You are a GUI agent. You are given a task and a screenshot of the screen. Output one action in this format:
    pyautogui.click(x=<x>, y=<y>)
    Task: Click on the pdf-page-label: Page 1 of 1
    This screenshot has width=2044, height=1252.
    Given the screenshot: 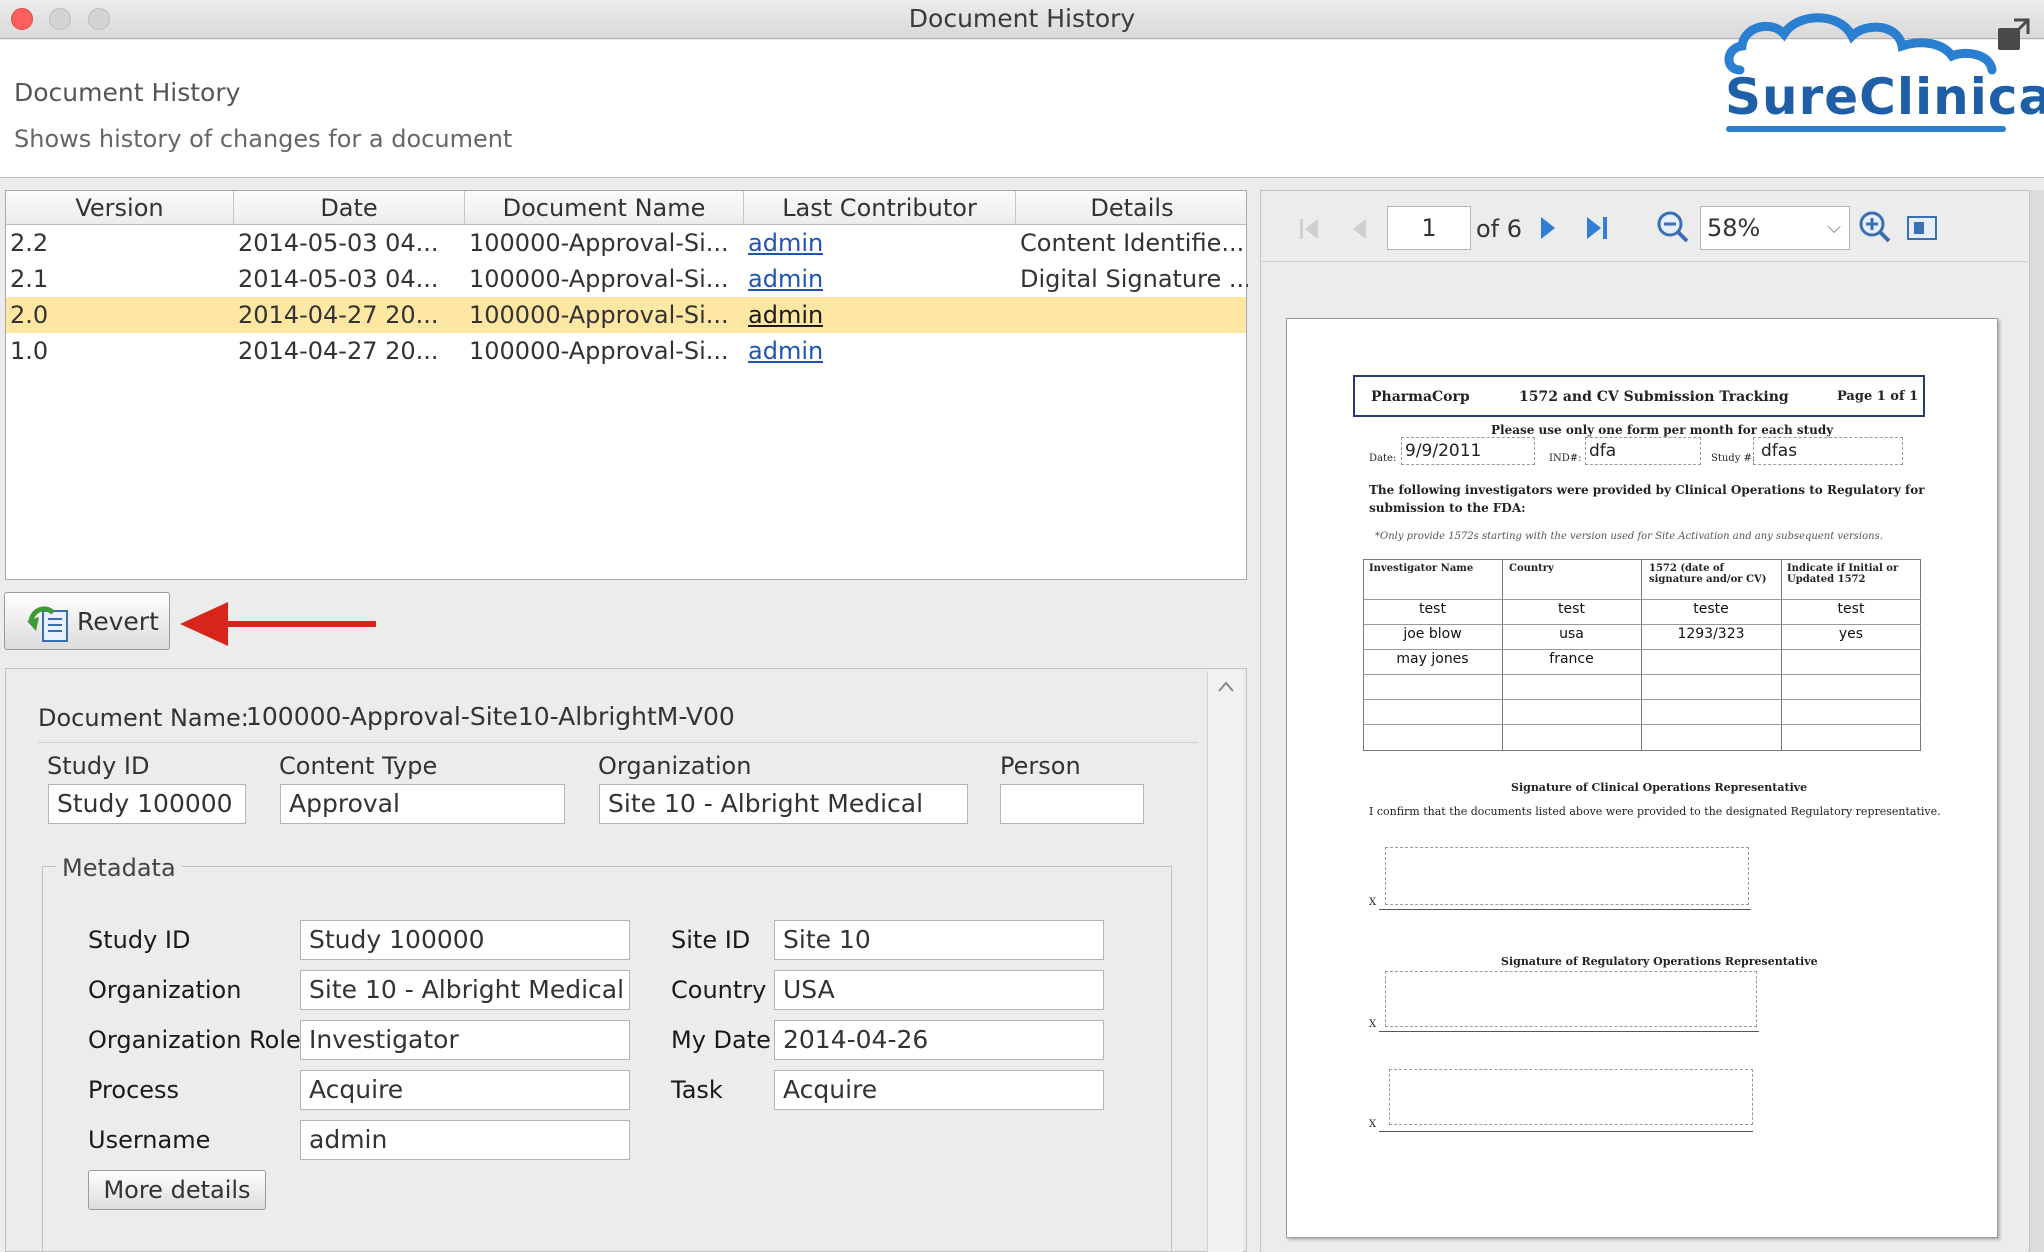 What is the action you would take?
    pyautogui.click(x=1878, y=396)
    